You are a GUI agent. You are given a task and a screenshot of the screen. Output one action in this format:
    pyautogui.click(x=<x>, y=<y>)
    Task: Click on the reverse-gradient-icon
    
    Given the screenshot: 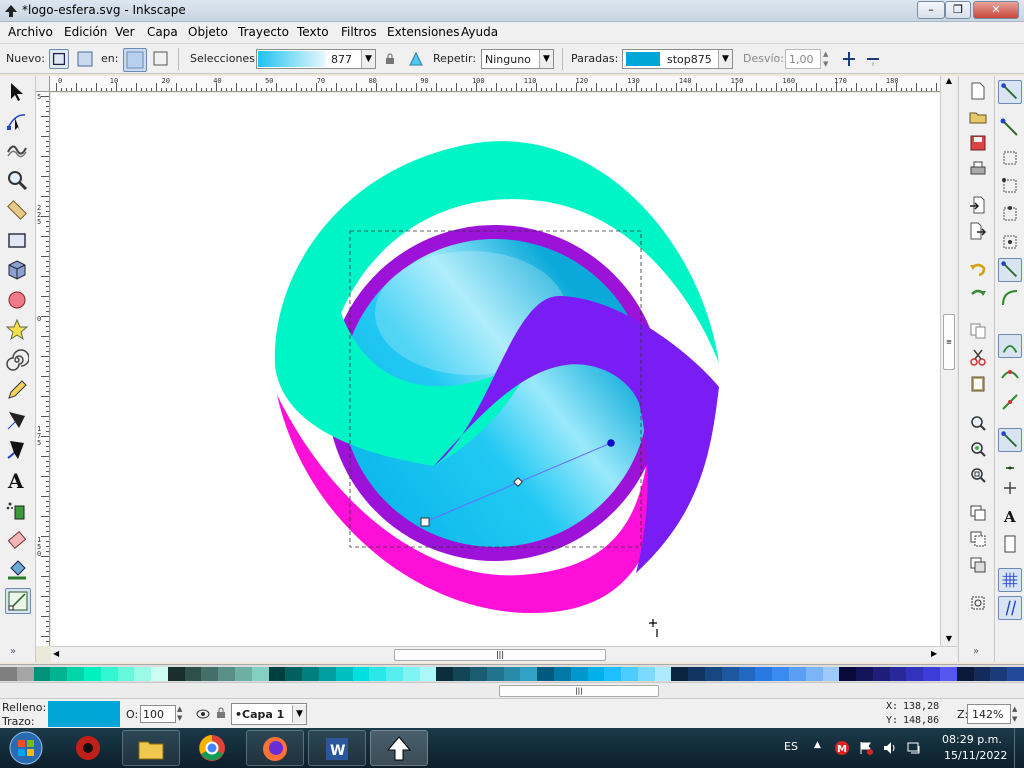 What is the action you would take?
    pyautogui.click(x=416, y=59)
    